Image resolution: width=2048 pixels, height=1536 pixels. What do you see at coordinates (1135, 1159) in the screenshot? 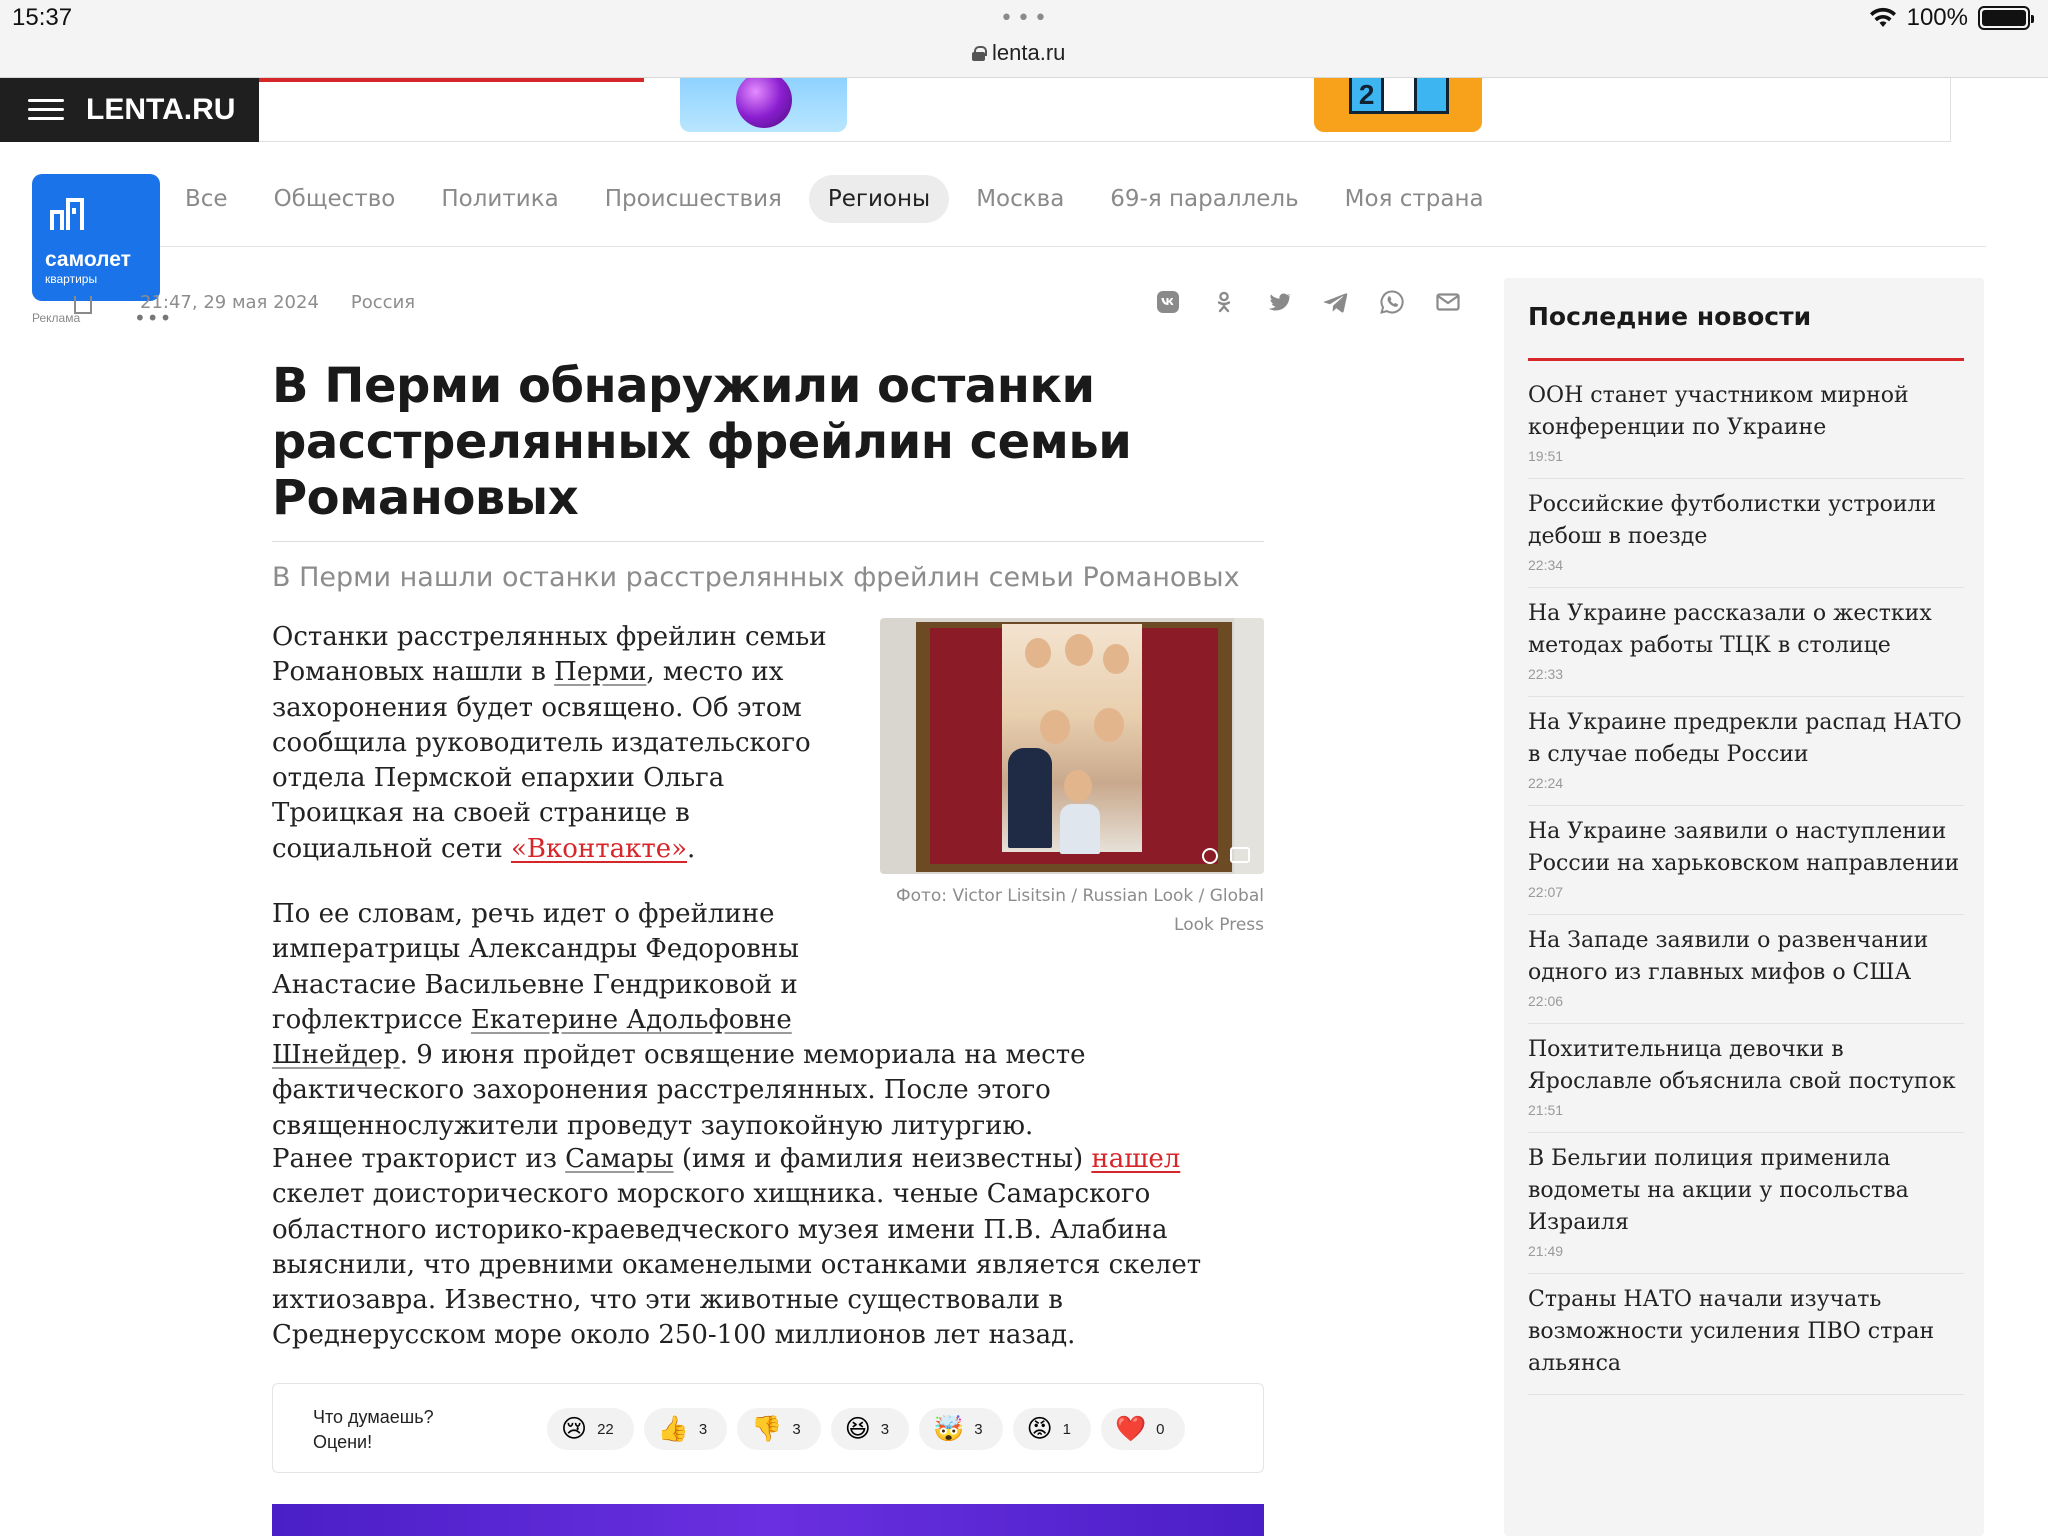
I see `link-found: нашел` at bounding box center [1135, 1159].